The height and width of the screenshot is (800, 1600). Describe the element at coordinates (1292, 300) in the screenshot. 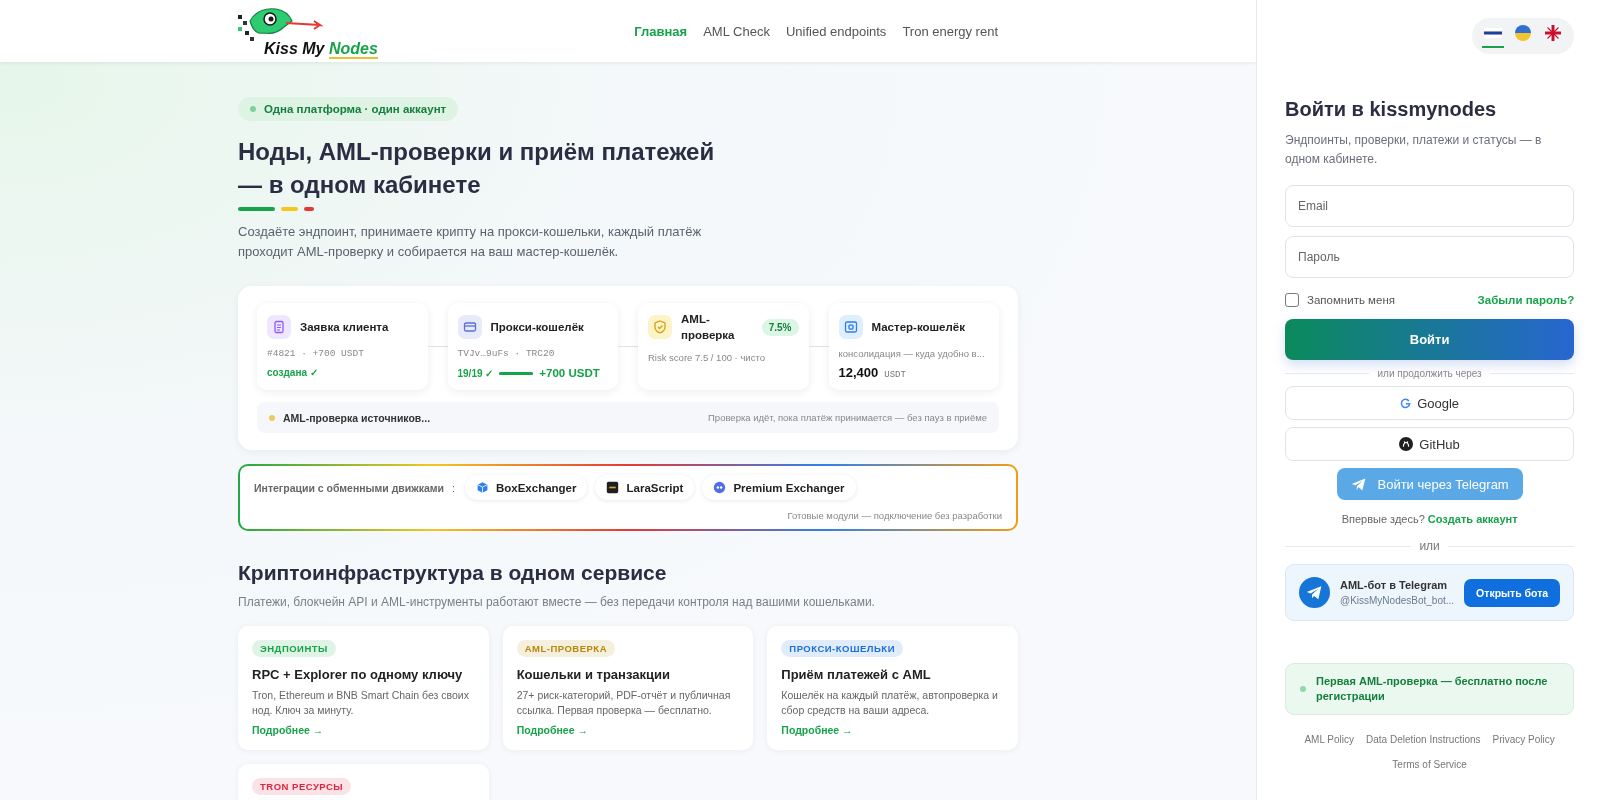

I see `remember-checkbox` at that location.